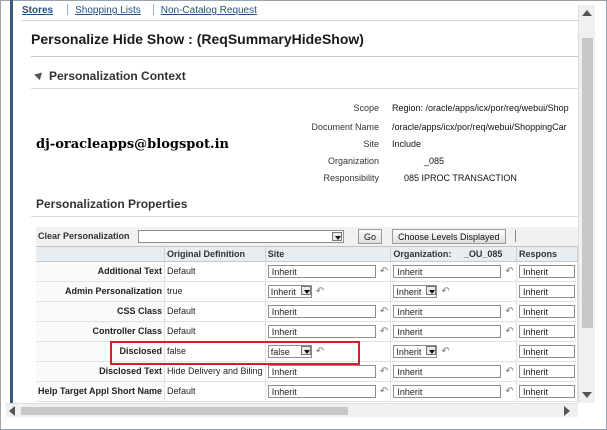  What do you see at coordinates (371, 144) in the screenshot?
I see `site-label: Site` at bounding box center [371, 144].